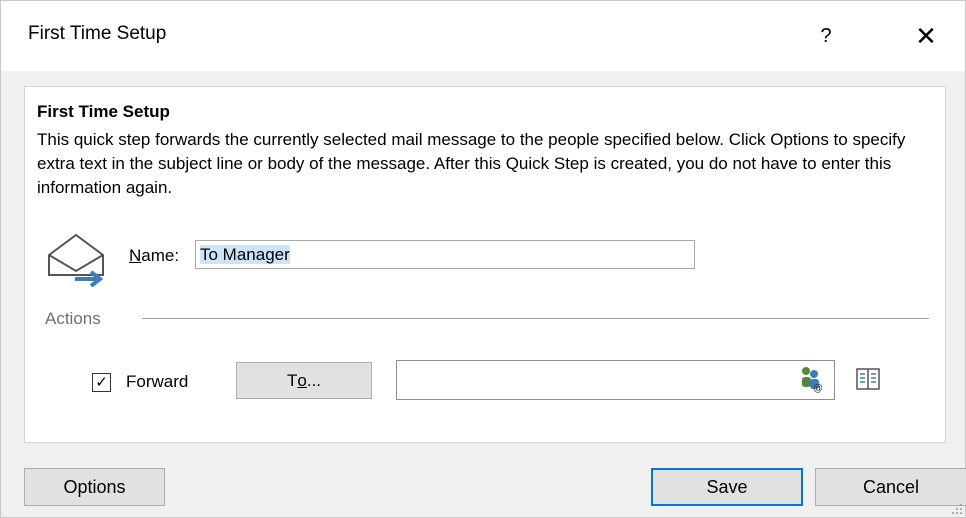  I want to click on close-button: ✕, so click(926, 36).